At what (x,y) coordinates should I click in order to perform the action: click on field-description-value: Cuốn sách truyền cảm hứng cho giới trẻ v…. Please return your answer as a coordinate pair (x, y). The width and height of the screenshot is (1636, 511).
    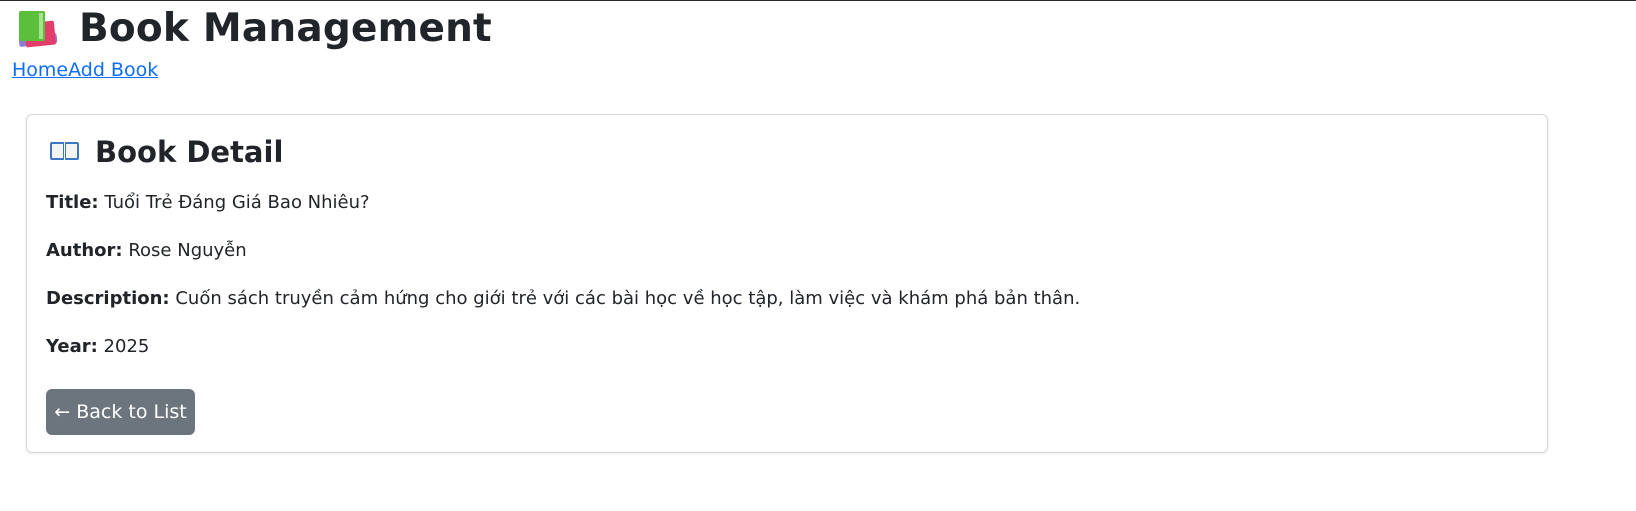
    Looking at the image, I should click on (628, 298).